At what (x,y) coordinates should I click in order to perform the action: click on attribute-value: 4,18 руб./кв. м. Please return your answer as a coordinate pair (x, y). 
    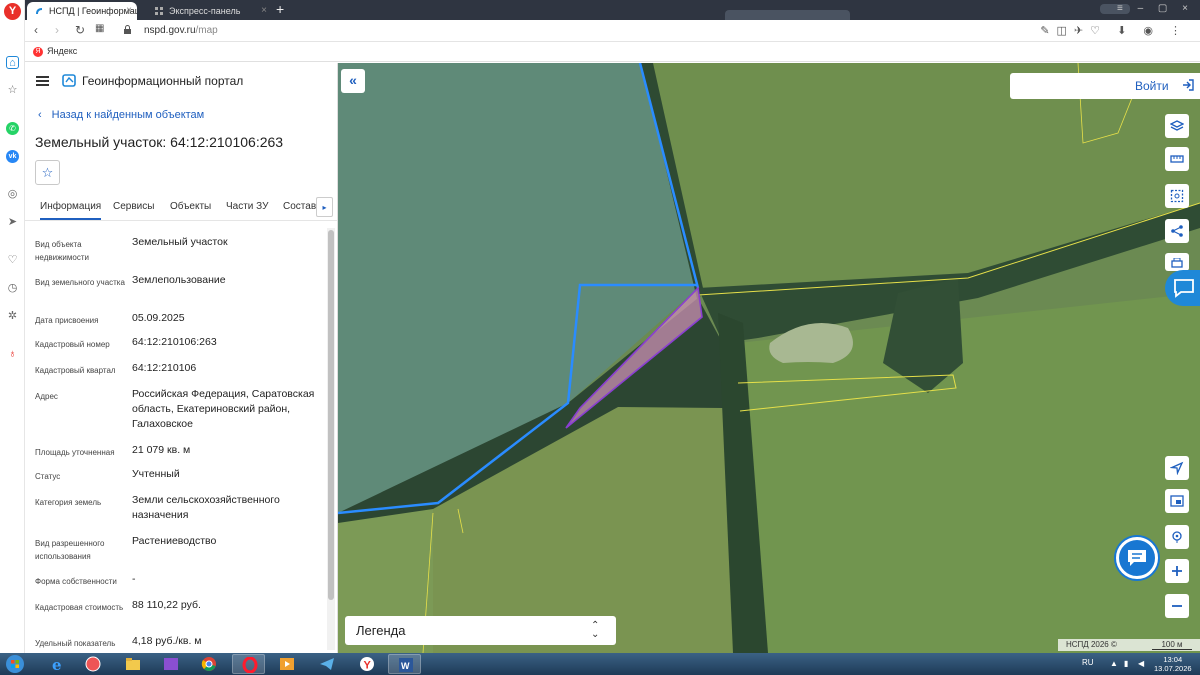
    Looking at the image, I should click on (167, 641).